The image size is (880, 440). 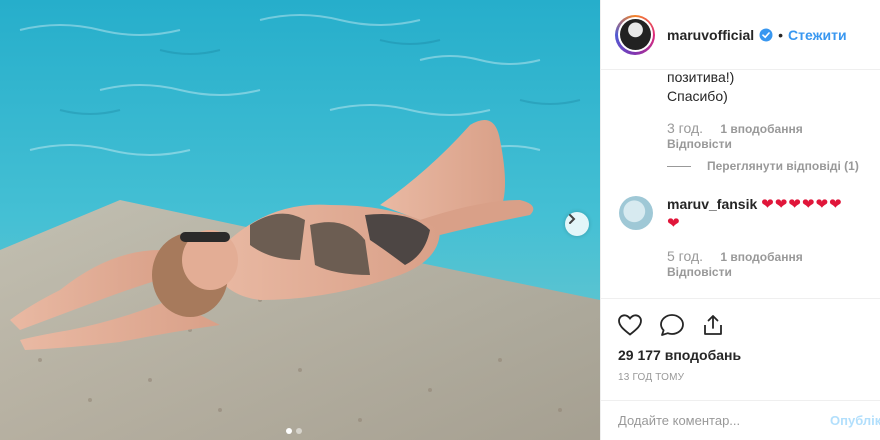 I want to click on profile-avatar, so click(x=635, y=34).